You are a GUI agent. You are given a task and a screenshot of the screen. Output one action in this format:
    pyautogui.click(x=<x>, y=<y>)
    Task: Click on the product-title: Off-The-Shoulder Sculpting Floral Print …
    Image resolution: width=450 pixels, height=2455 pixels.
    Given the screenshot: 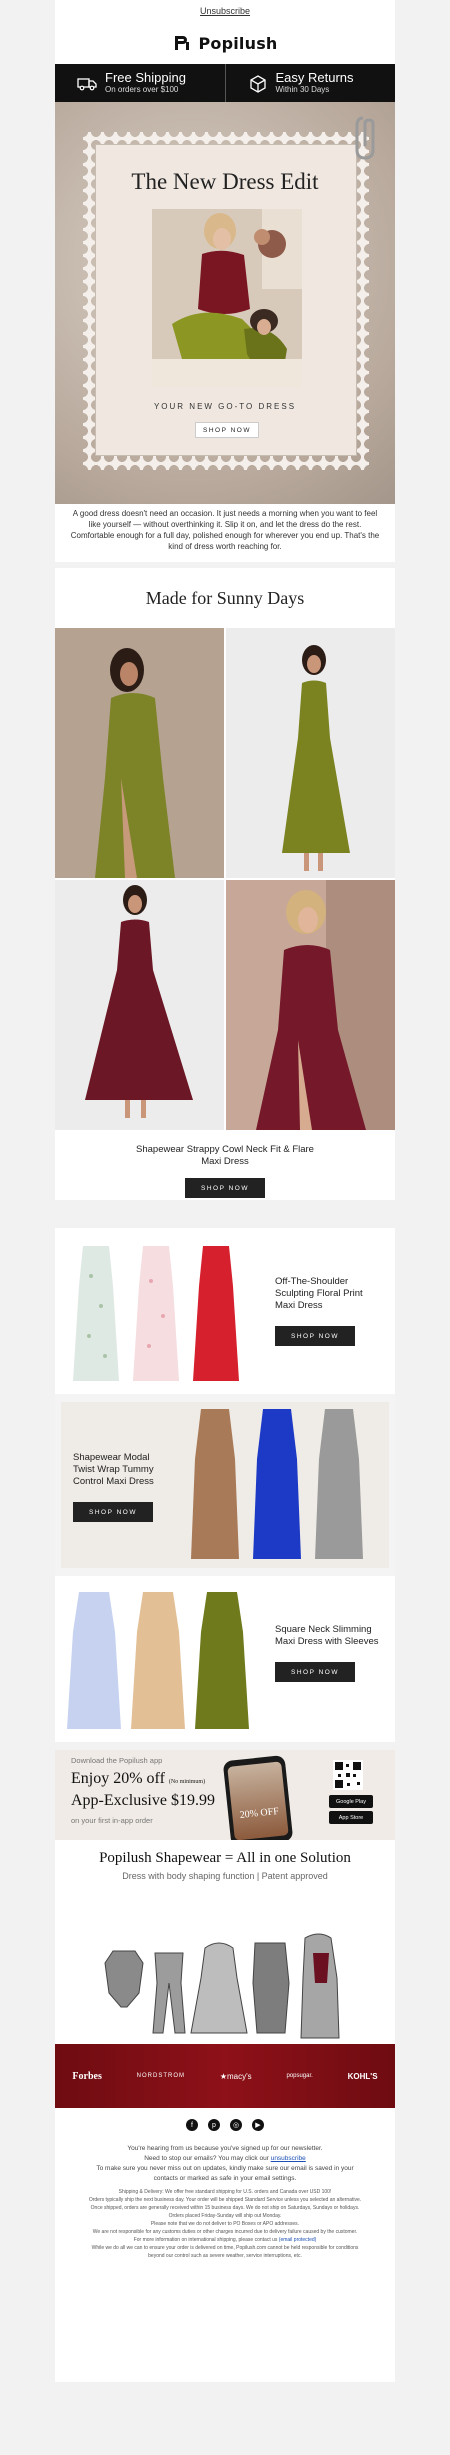 What is the action you would take?
    pyautogui.click(x=330, y=1294)
    